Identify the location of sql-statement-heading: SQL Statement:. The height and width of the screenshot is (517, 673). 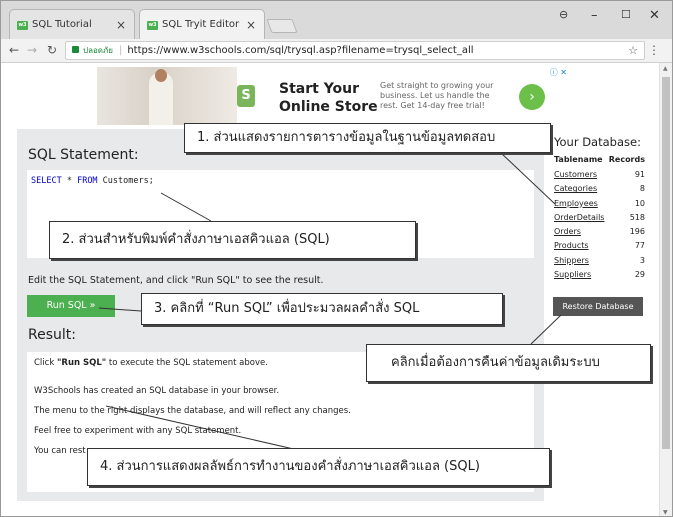
(83, 155).